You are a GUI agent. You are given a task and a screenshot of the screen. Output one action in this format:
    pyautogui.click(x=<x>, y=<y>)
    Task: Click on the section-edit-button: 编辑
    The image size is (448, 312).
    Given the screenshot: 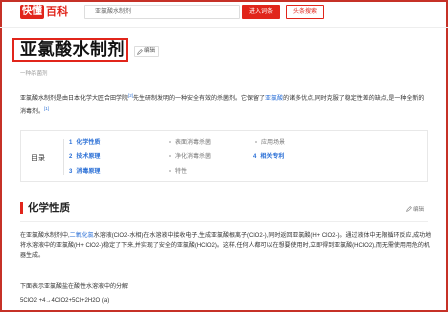 What is the action you would take?
    pyautogui.click(x=415, y=209)
    